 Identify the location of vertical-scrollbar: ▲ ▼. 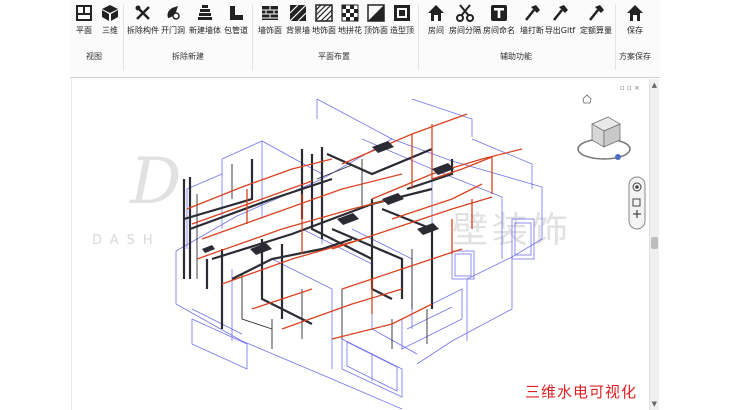
(654, 244).